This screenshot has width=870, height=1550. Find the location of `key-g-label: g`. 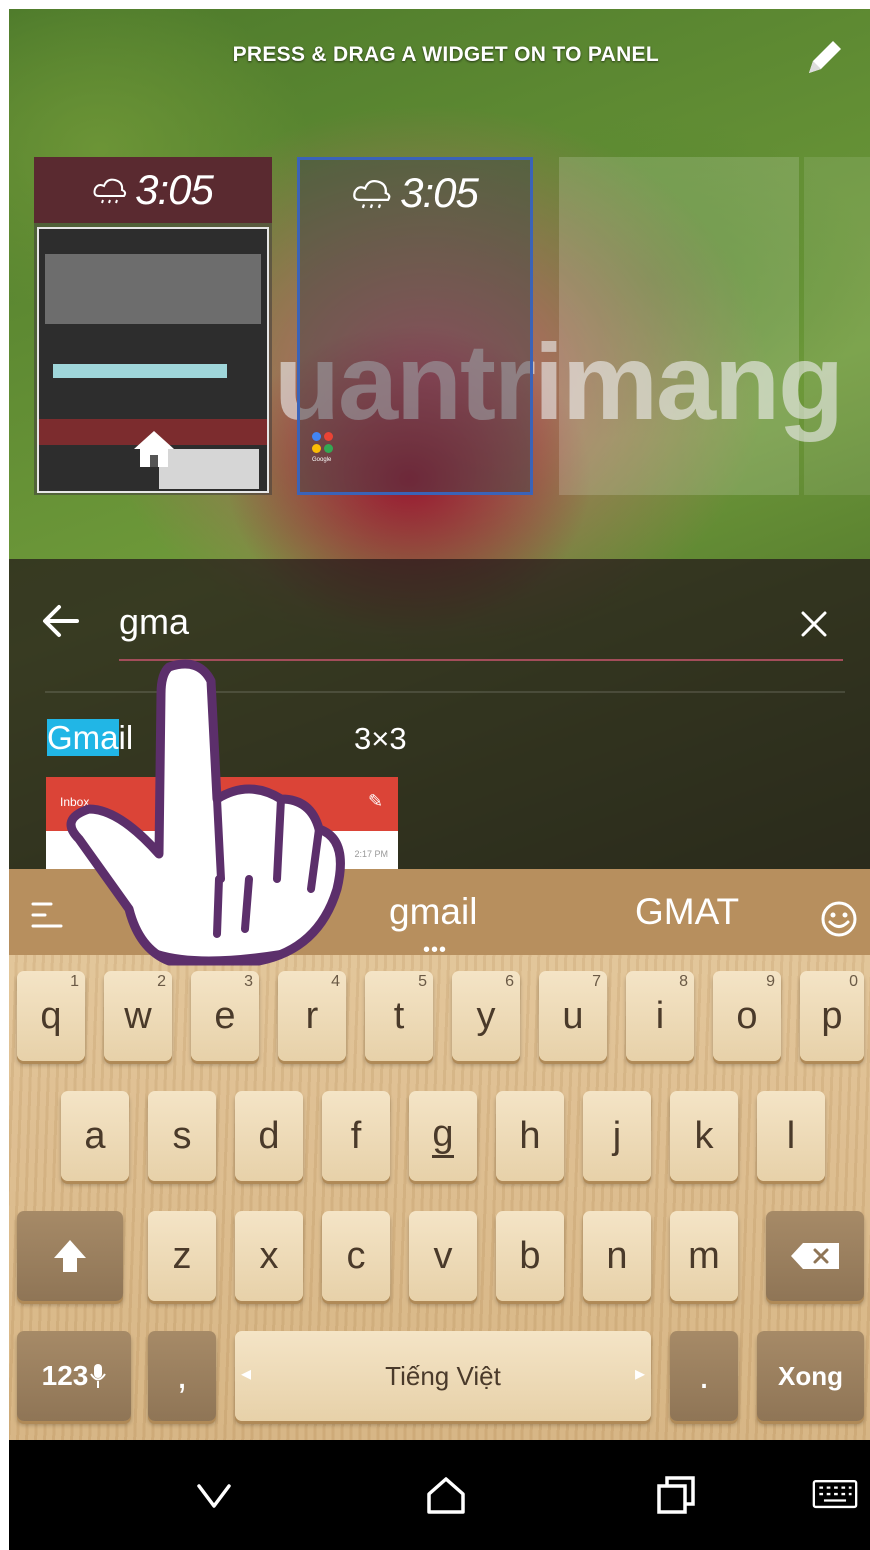

key-g-label: g is located at coordinates (443, 1136).